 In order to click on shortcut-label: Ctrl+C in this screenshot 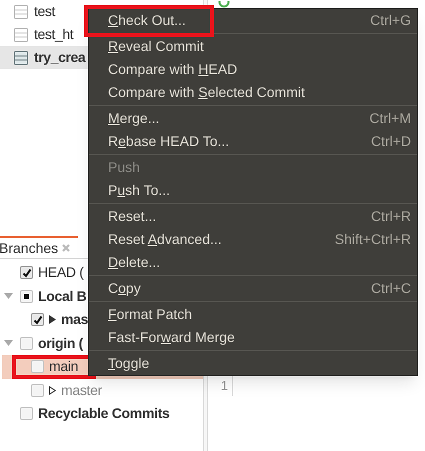, I will do `click(390, 288)`.